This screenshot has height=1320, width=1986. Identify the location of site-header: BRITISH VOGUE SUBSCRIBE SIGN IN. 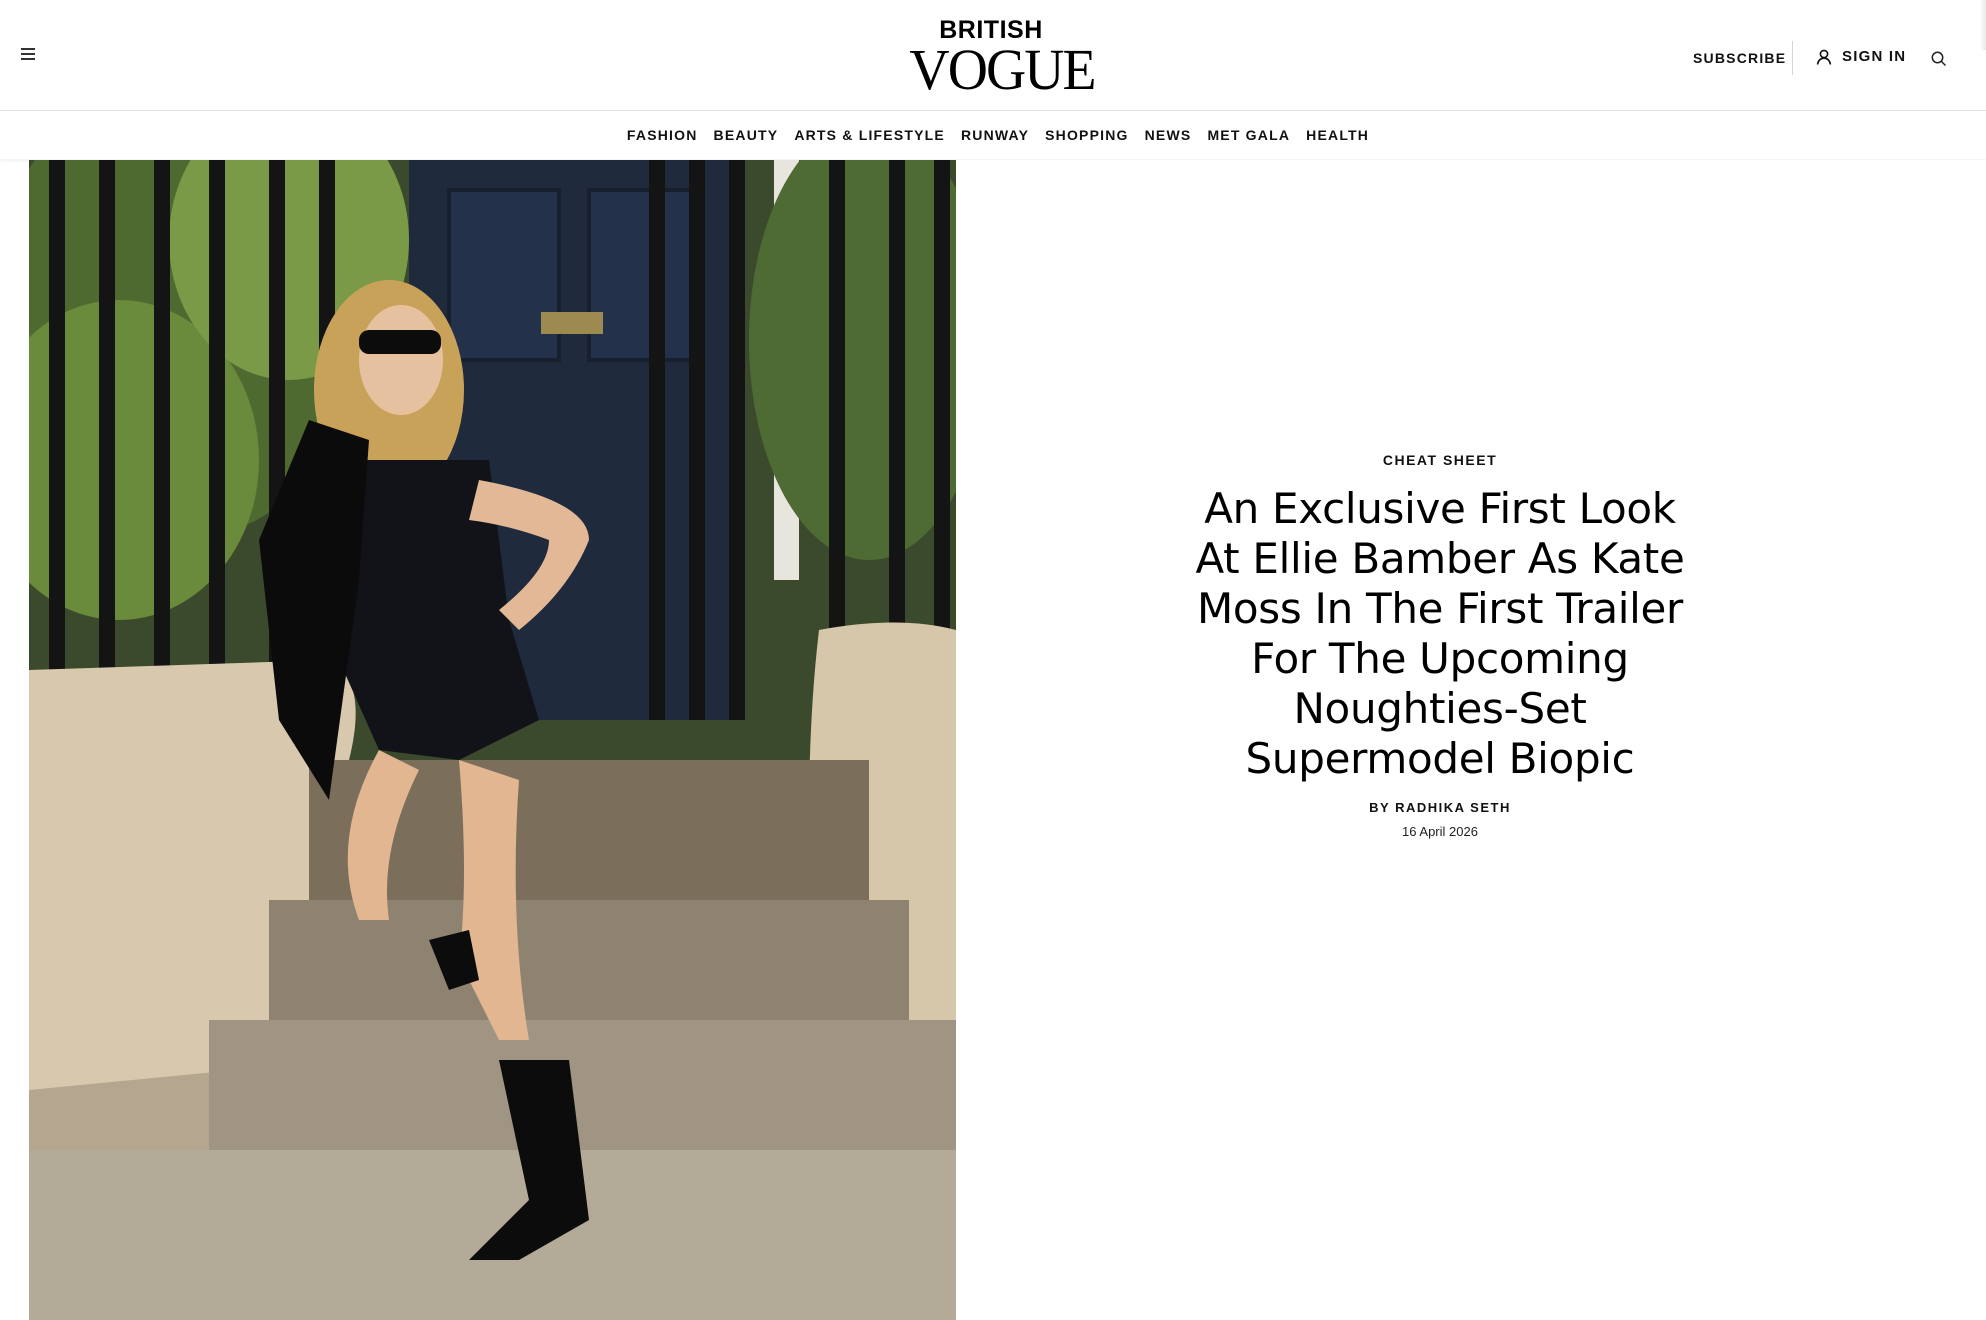
(993, 55).